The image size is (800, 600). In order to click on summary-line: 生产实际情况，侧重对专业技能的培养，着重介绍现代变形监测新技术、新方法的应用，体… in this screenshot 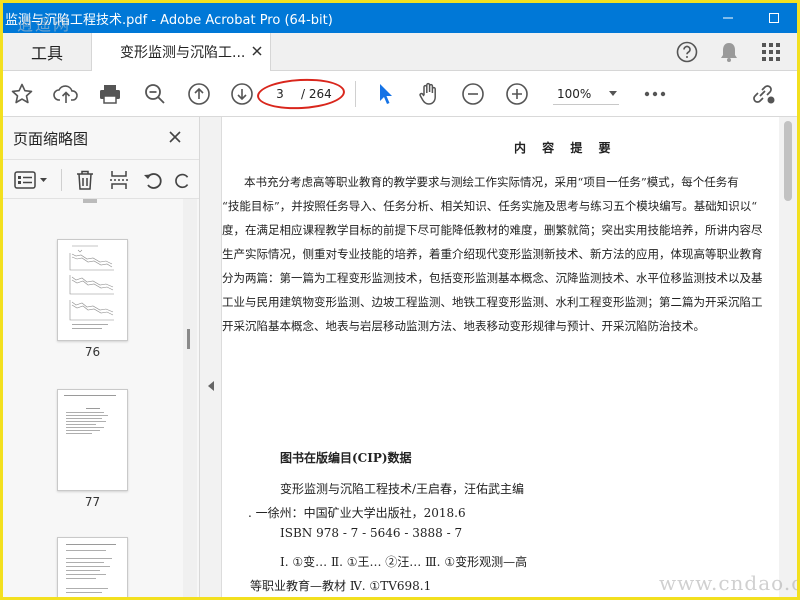, I will do `click(492, 254)`.